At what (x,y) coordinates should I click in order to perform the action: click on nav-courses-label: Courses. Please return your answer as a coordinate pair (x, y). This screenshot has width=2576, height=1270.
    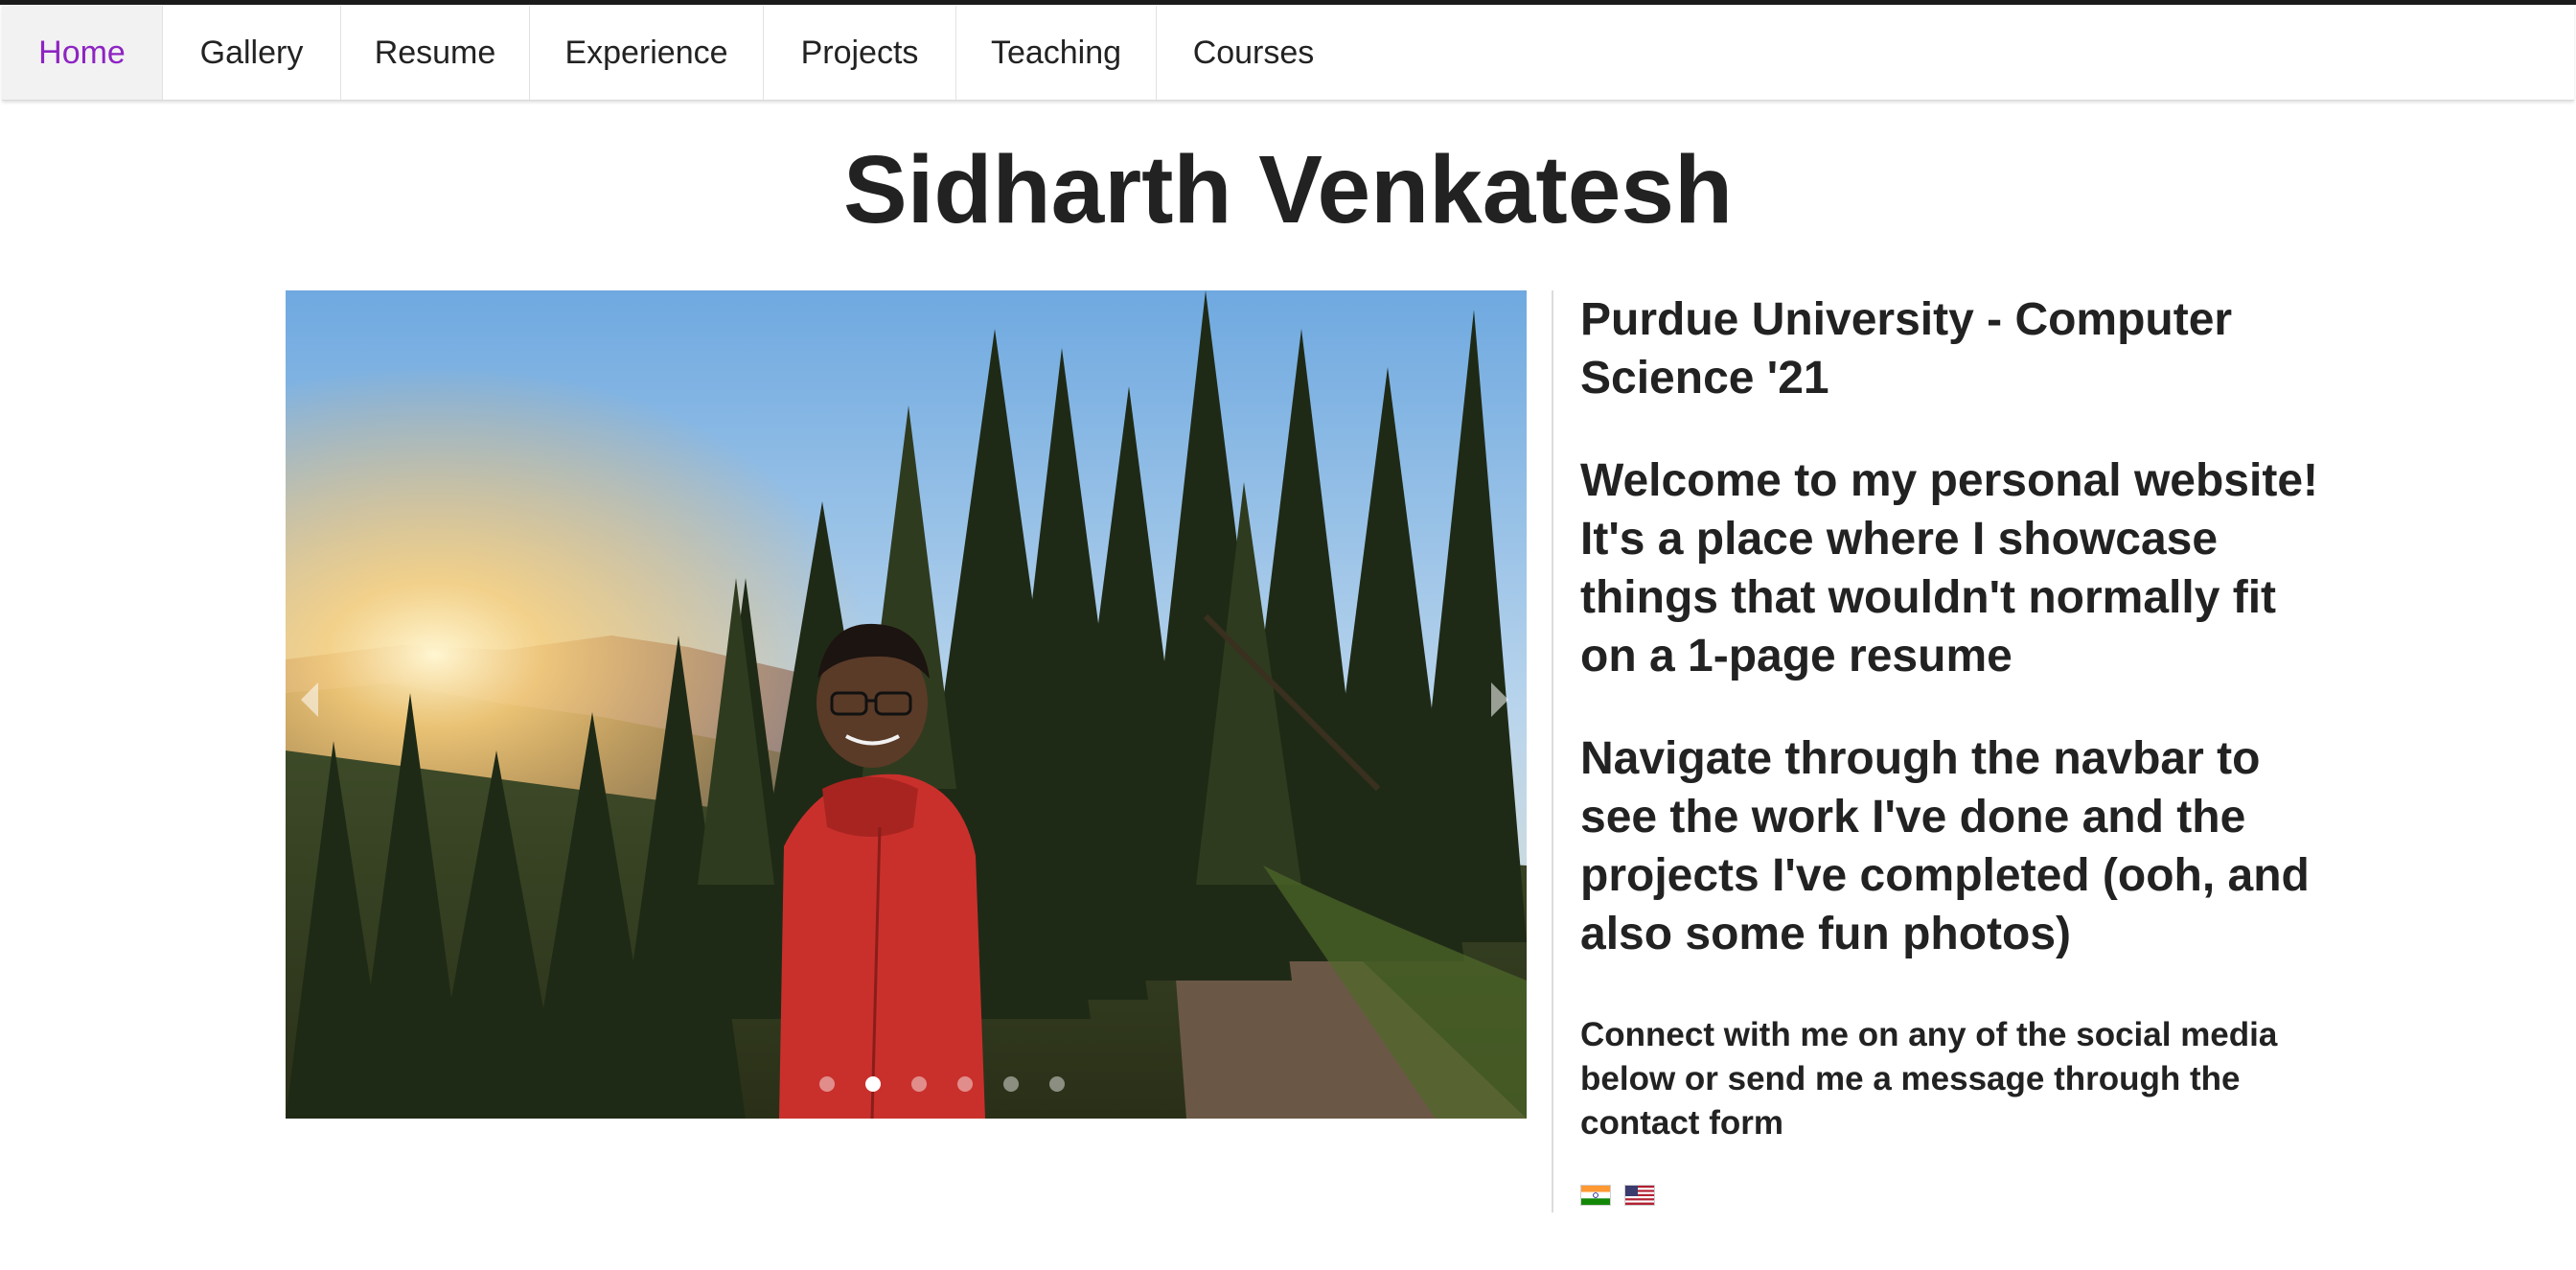
    Looking at the image, I should click on (1253, 52).